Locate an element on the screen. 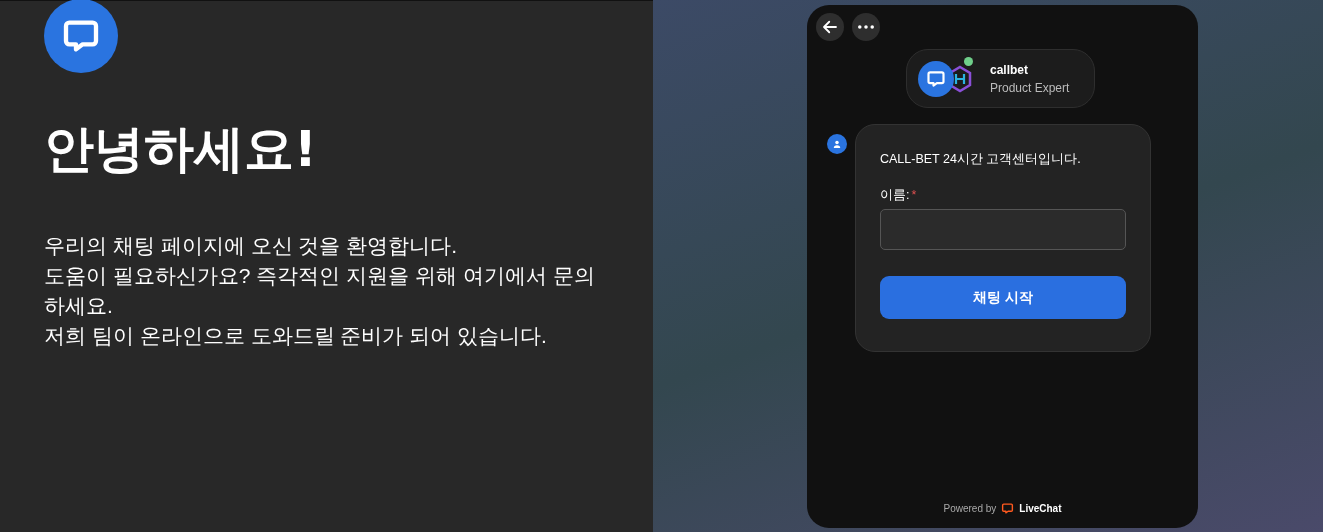  back-arrow-icon is located at coordinates (830, 27).